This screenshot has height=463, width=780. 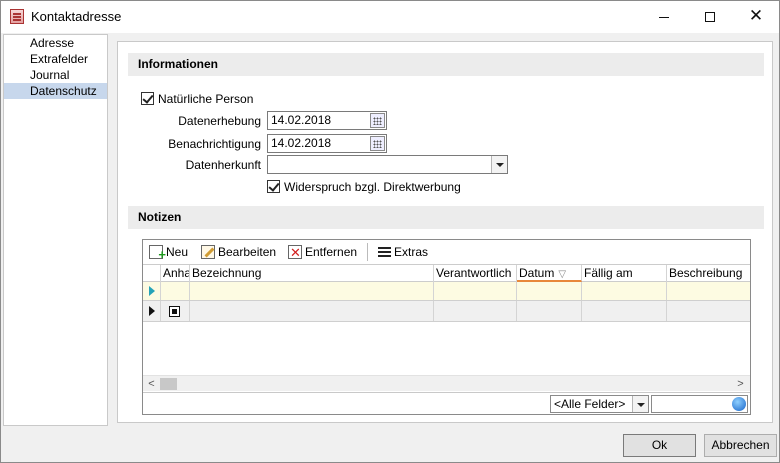 I want to click on maximize-button, so click(x=710, y=17).